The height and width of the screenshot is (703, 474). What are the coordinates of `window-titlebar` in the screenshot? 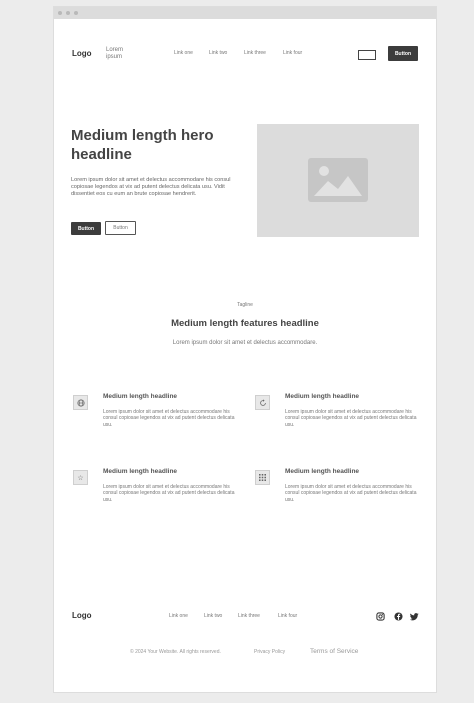 It's located at (245, 13).